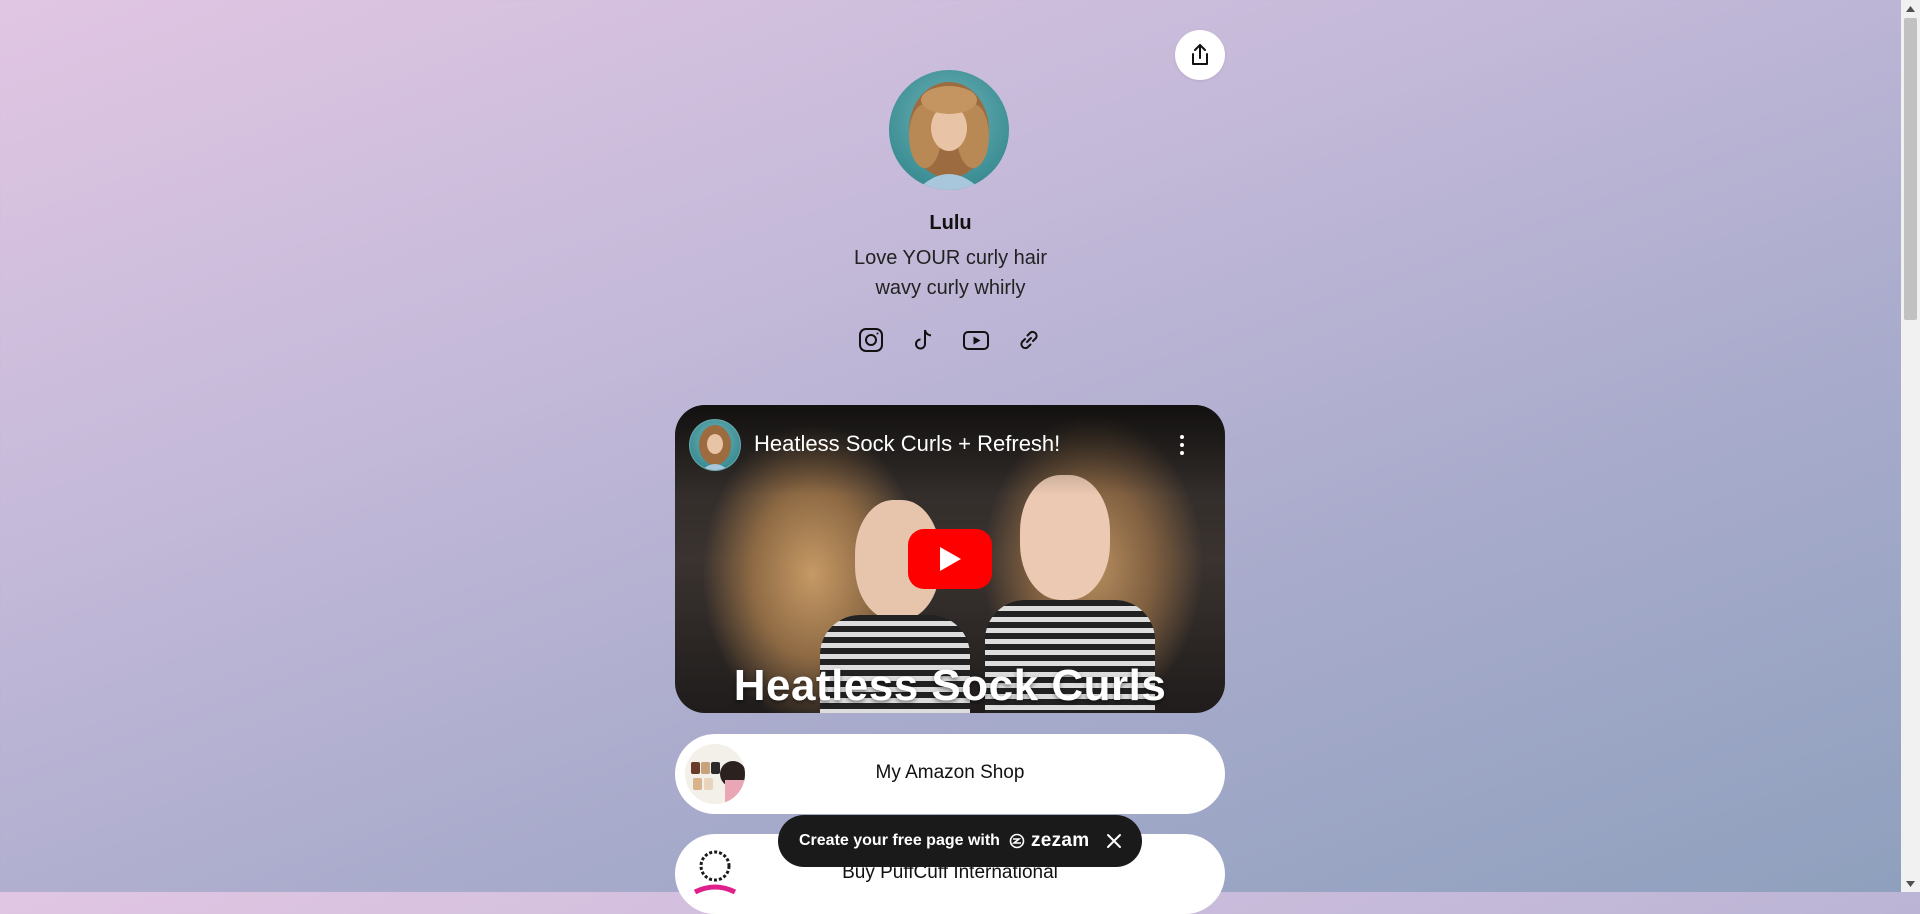 This screenshot has width=1920, height=914. I want to click on social-link-website, so click(1029, 340).